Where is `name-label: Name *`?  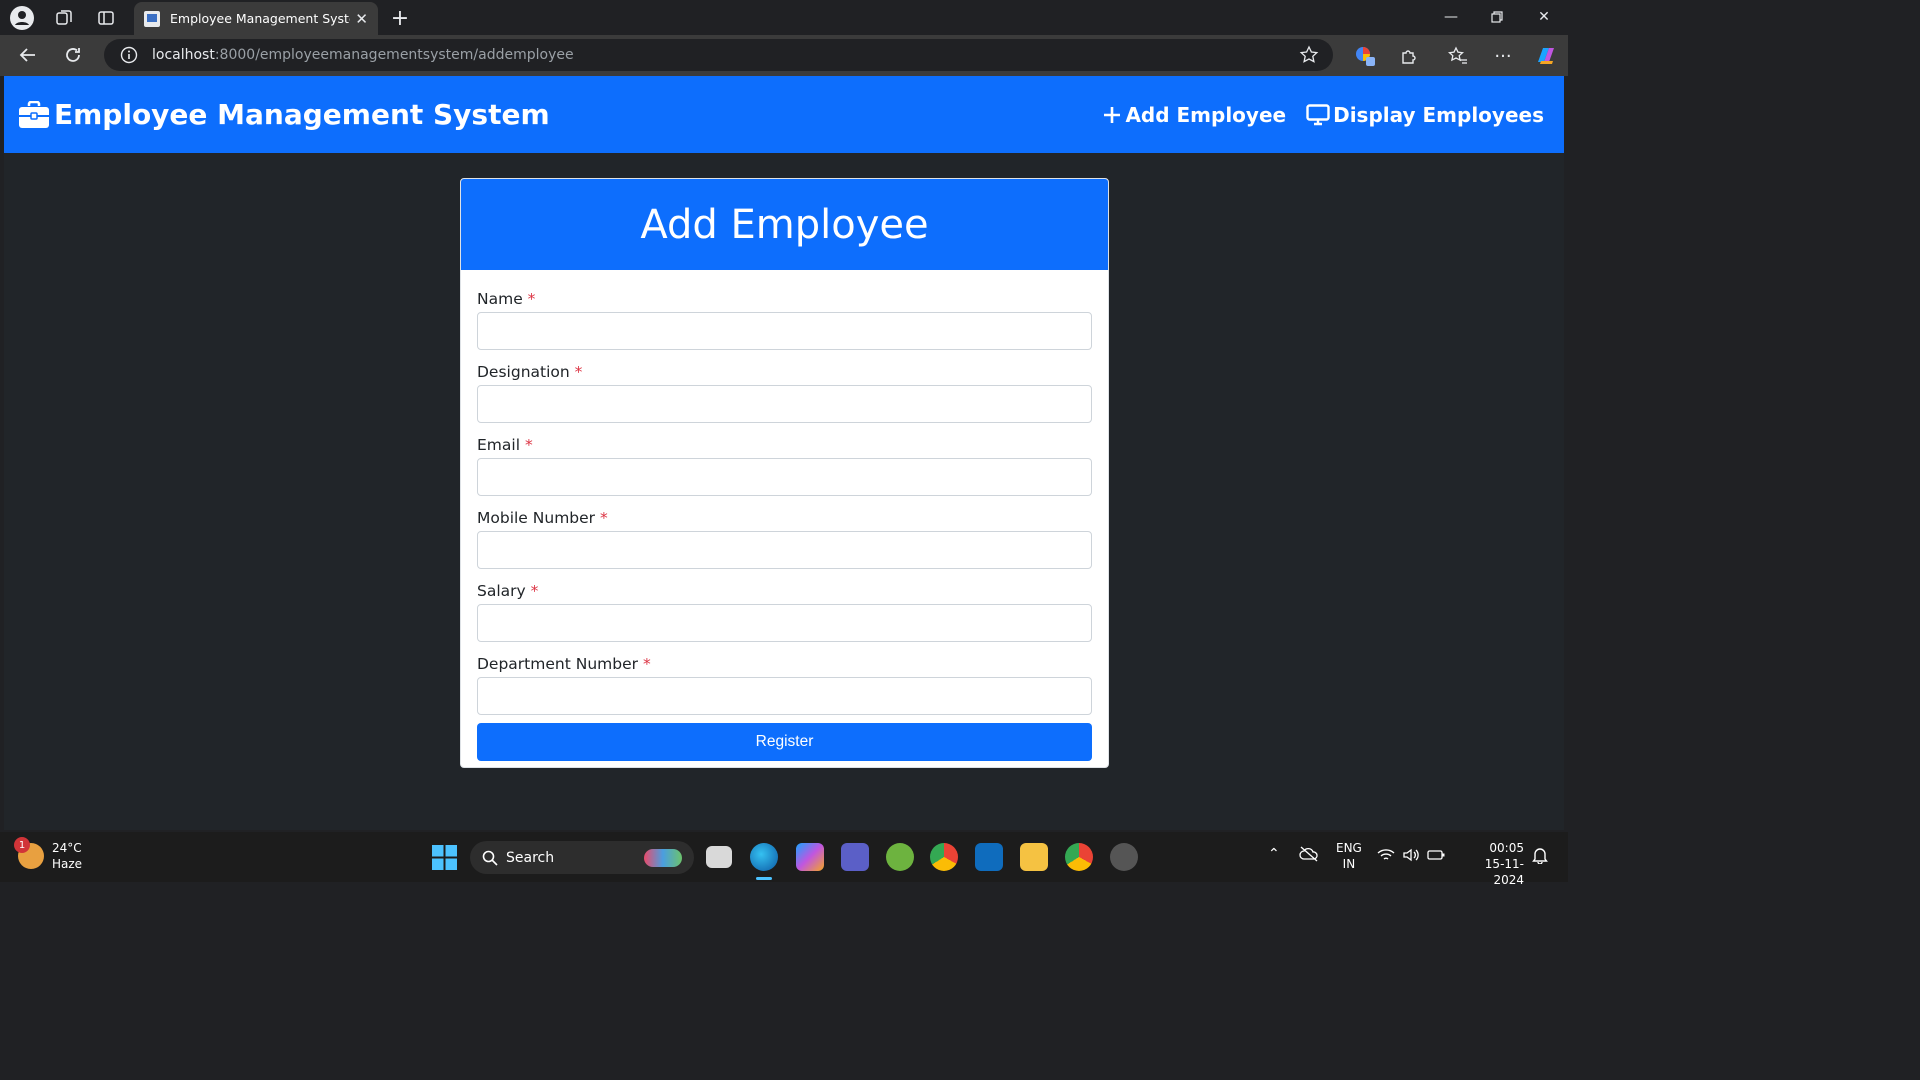
name-label: Name * is located at coordinates (506, 299).